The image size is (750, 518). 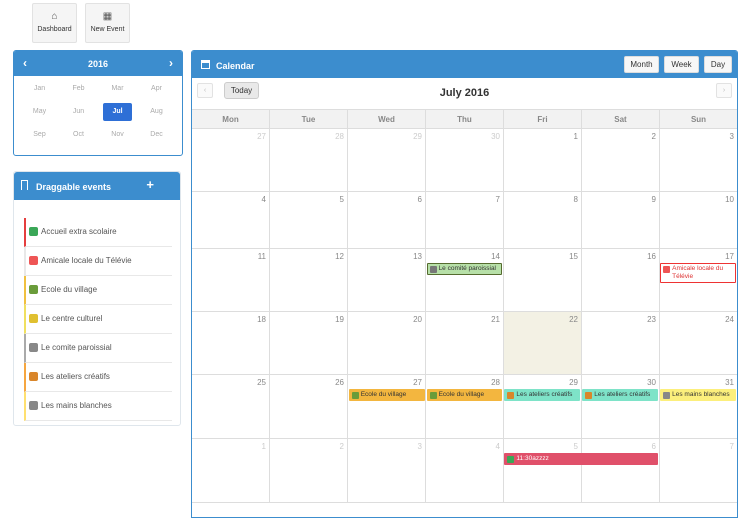 I want to click on day-number: 22, so click(x=573, y=319).